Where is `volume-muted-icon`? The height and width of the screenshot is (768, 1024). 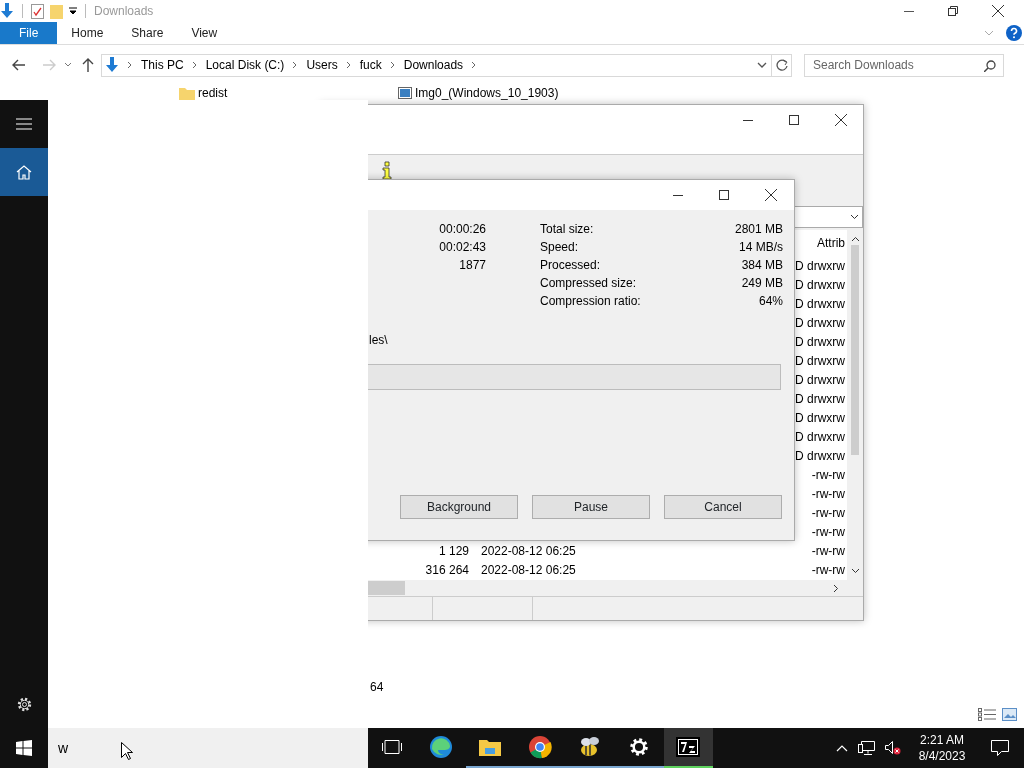 volume-muted-icon is located at coordinates (893, 748).